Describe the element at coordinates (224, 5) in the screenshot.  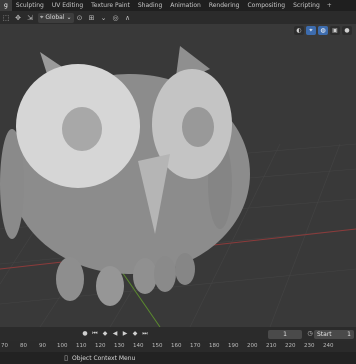
I see `tab-rendering: Rendering` at that location.